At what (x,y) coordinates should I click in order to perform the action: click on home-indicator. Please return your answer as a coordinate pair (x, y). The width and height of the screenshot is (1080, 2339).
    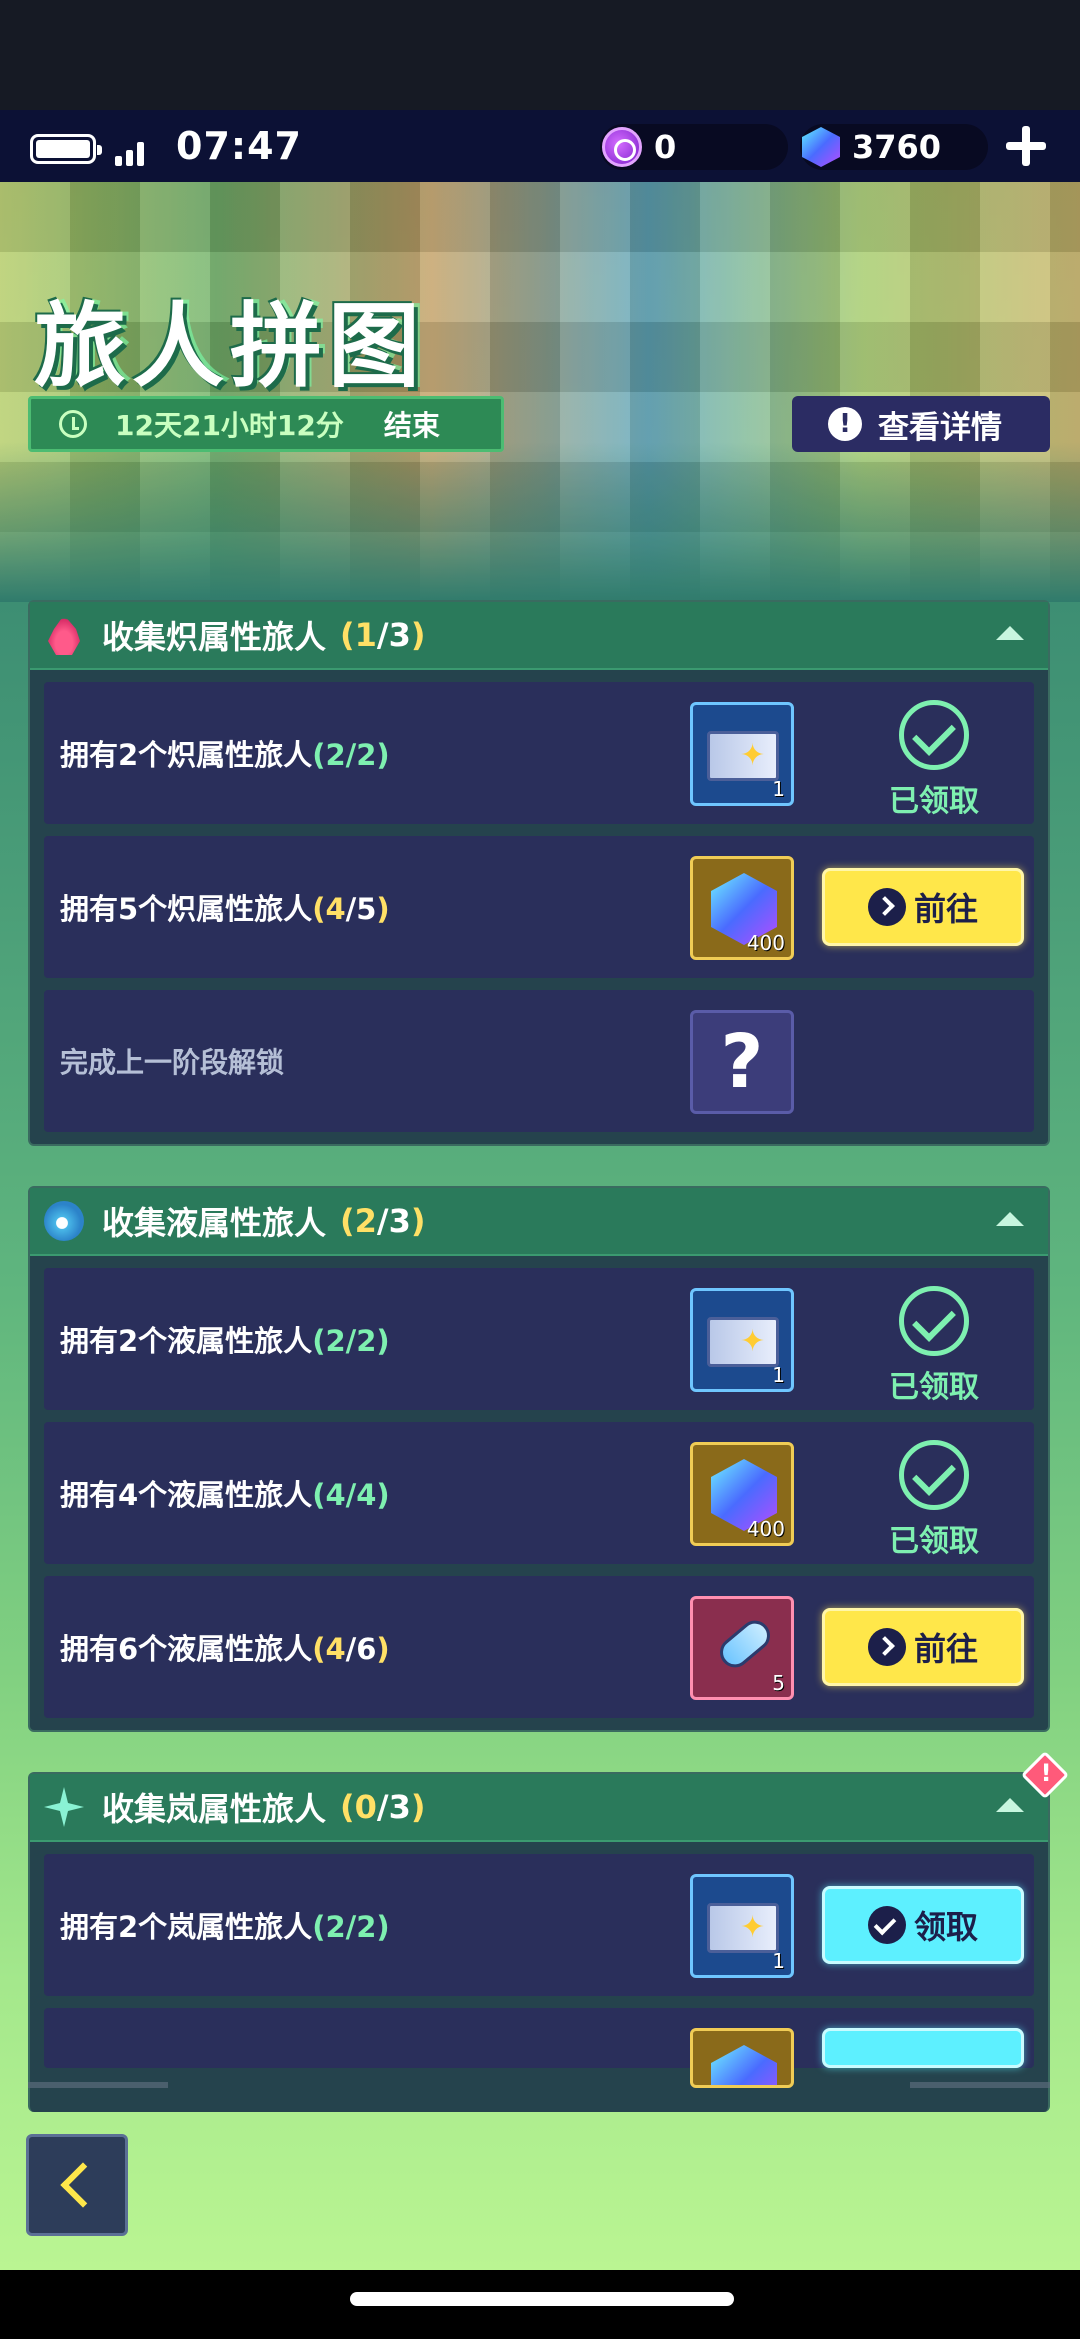
    Looking at the image, I should click on (540, 2304).